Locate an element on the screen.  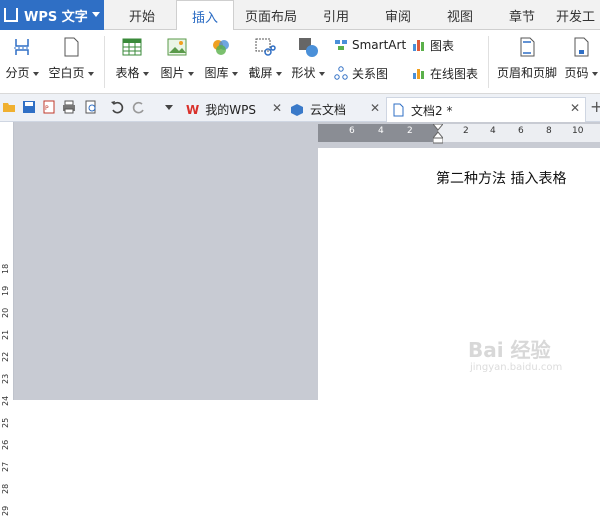
doc-tab-my-wps: W 我的WPS is located at coordinates (232, 109).